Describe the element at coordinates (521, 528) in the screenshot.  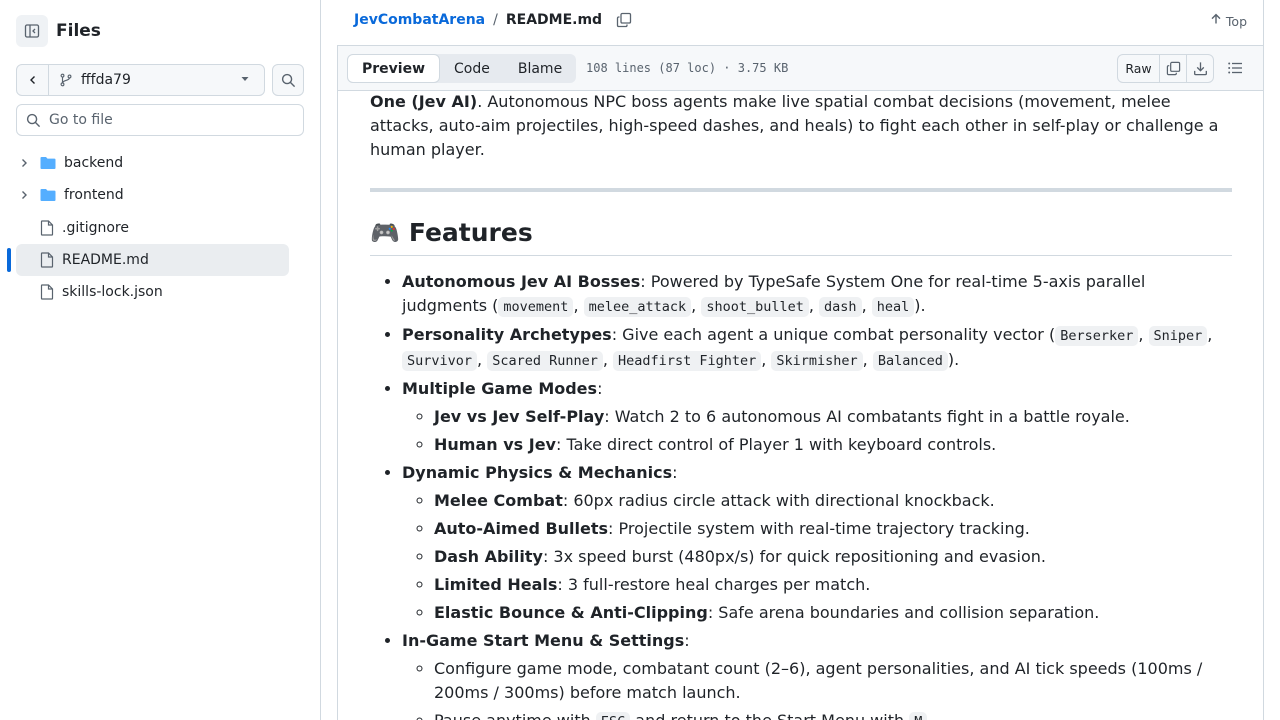
I see `sub-item-title: Auto-Aimed Bullets` at that location.